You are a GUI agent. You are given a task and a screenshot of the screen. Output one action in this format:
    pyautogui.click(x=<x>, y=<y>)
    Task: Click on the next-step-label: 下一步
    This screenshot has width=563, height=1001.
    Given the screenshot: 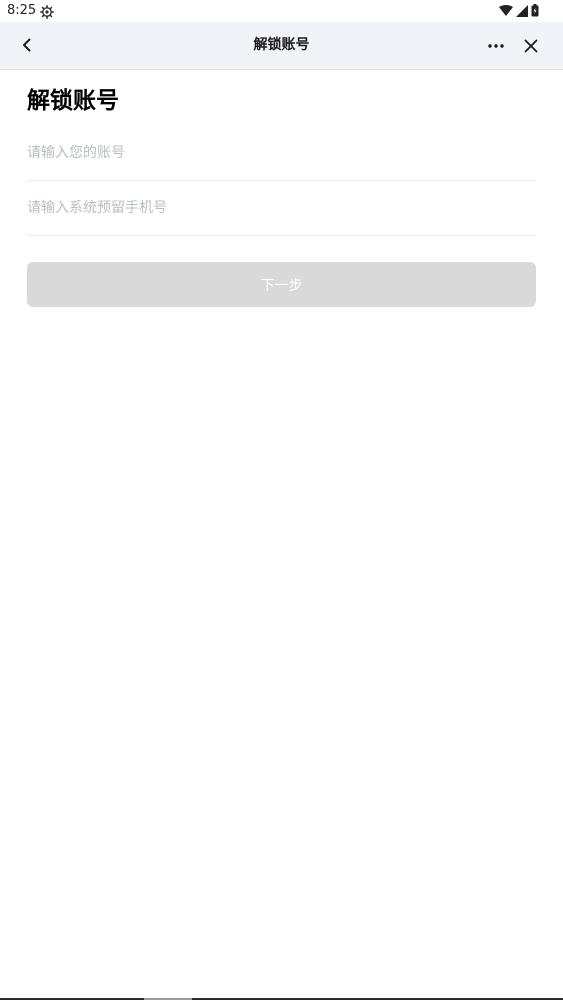 What is the action you would take?
    pyautogui.click(x=281, y=285)
    